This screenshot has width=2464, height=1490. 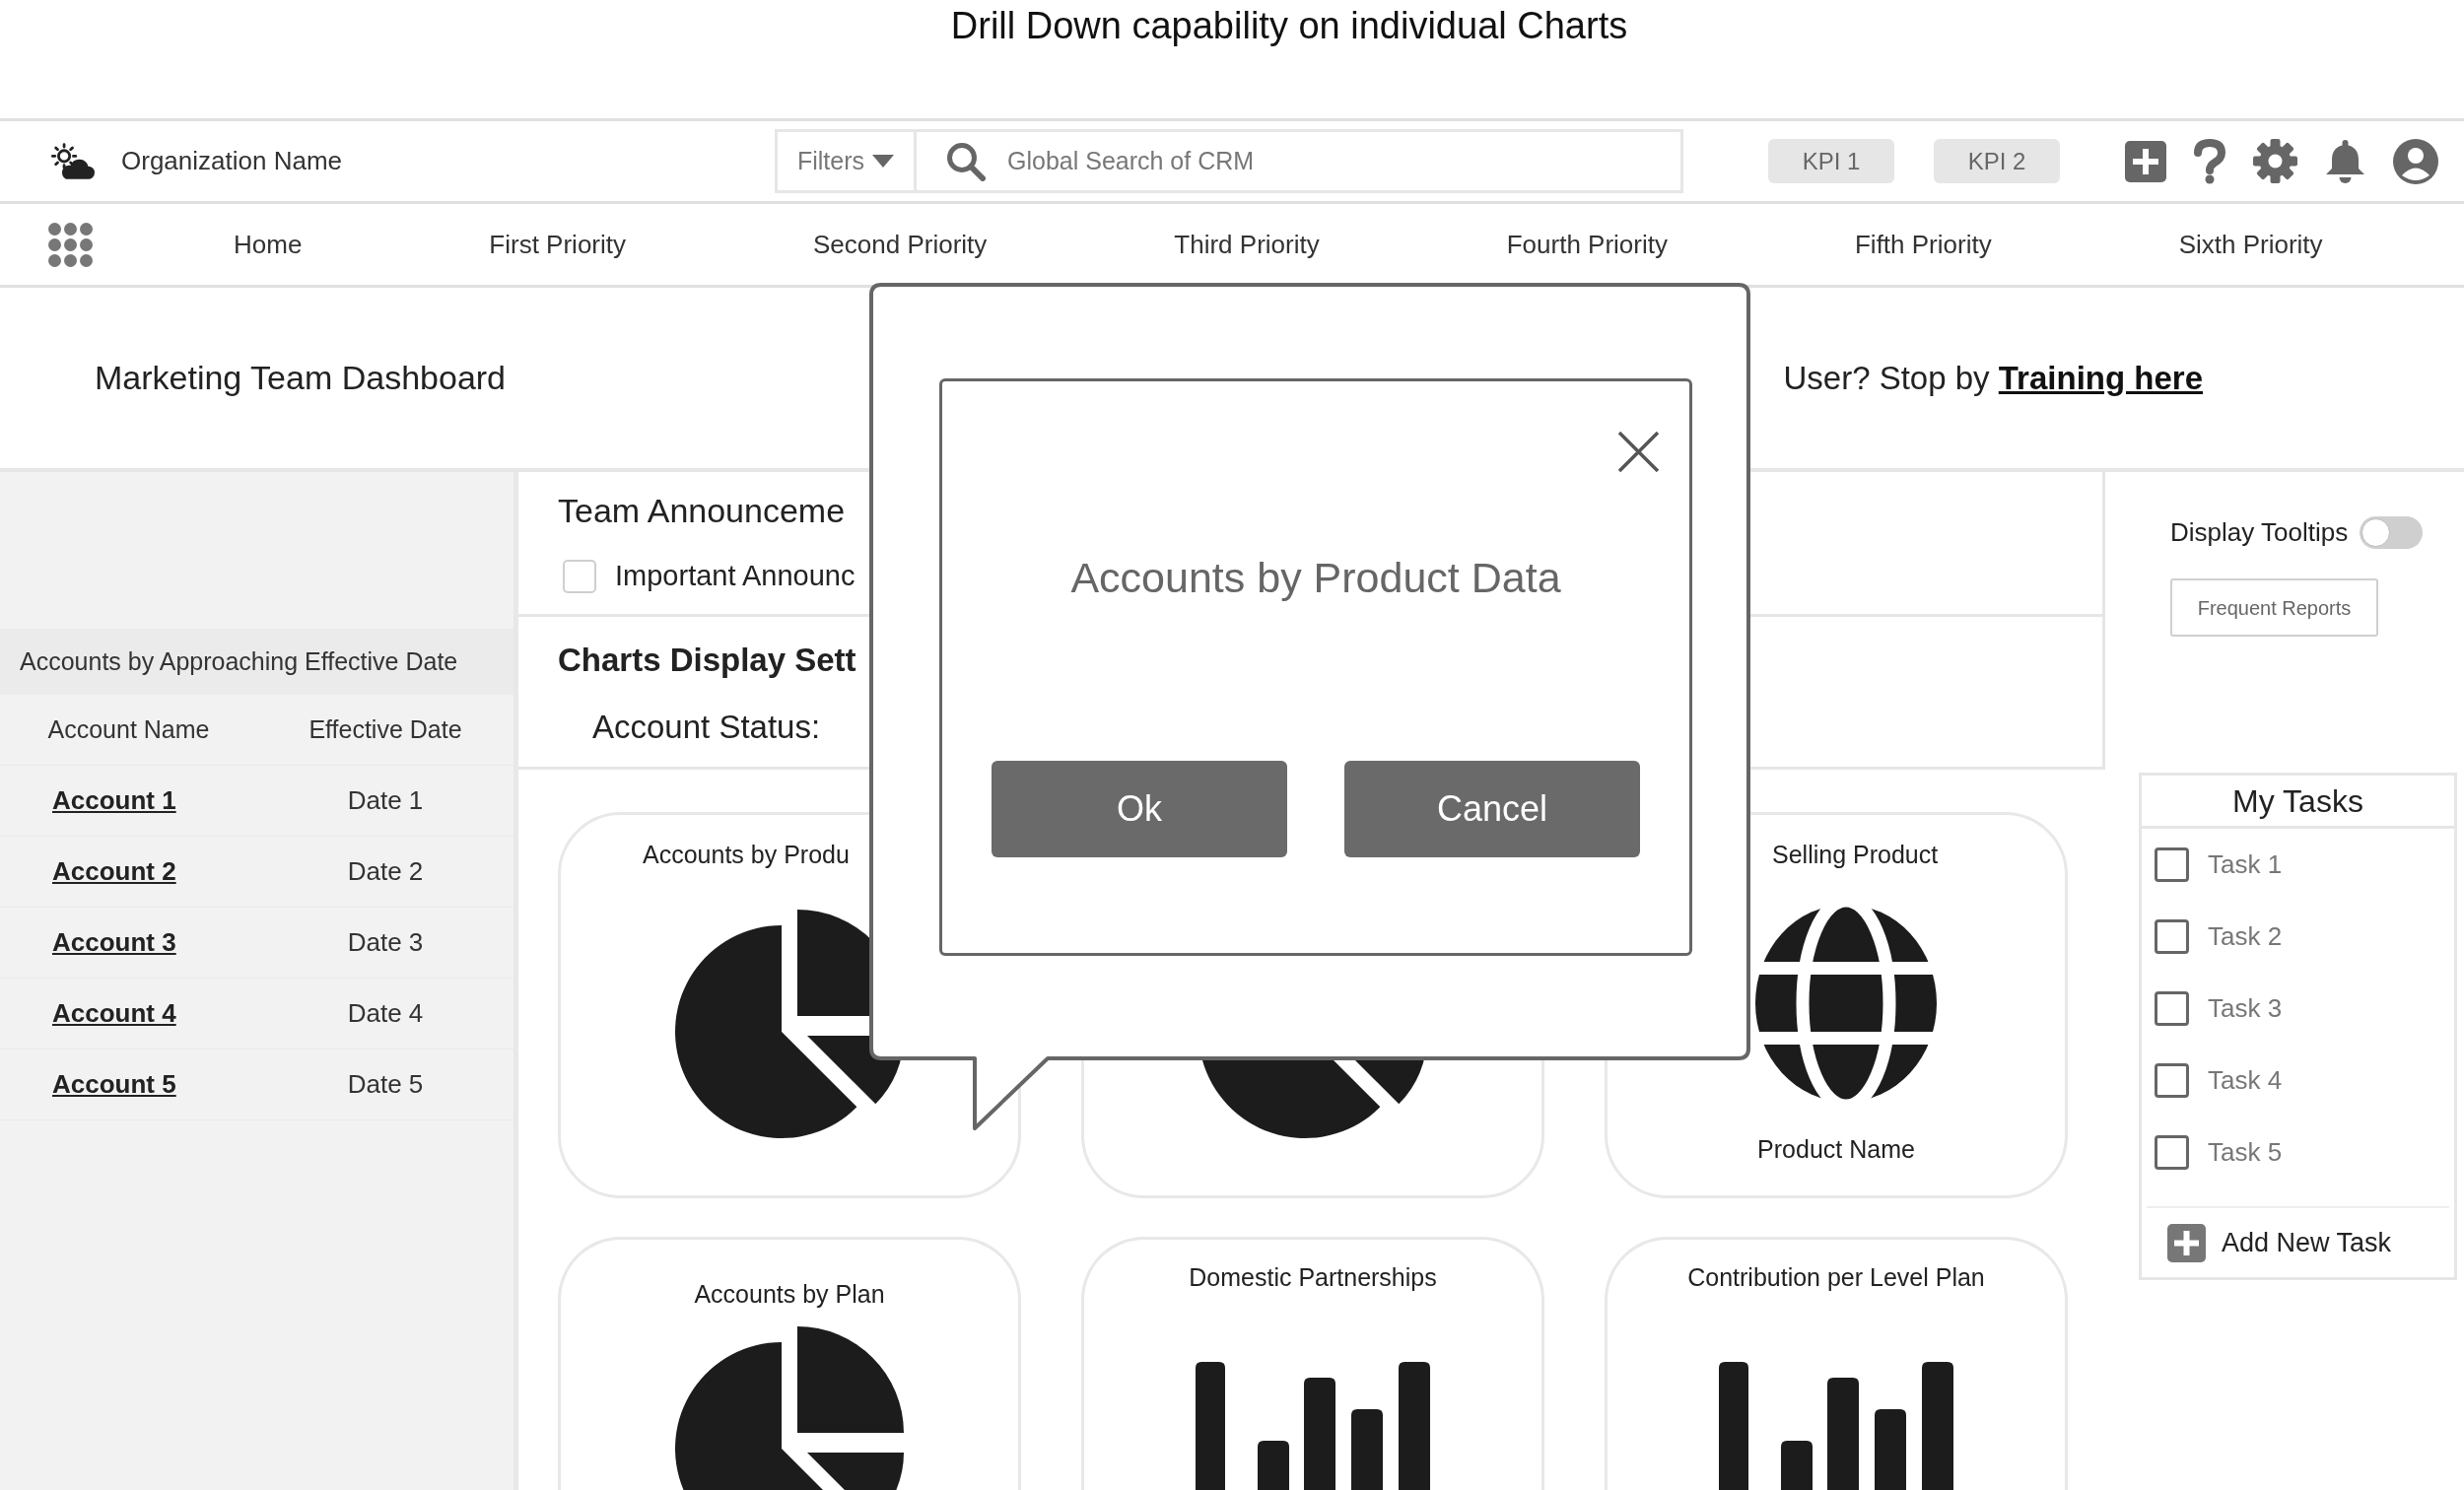 What do you see at coordinates (114, 1084) in the screenshot?
I see `account-link: Account 5` at bounding box center [114, 1084].